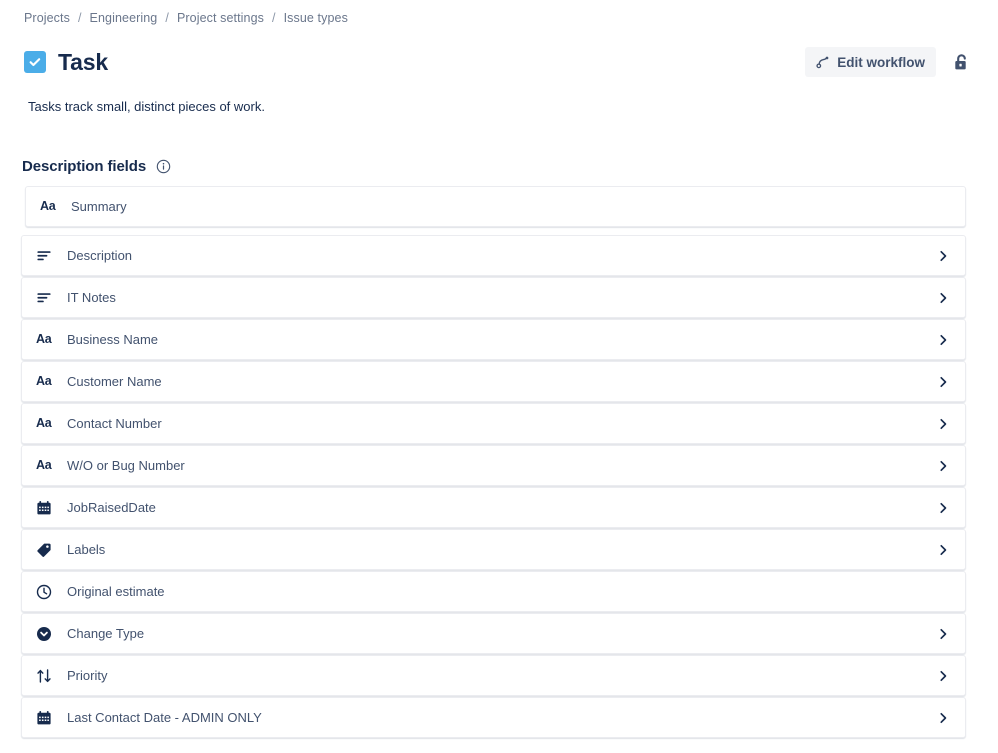  I want to click on field-row: Priority, so click(493, 675).